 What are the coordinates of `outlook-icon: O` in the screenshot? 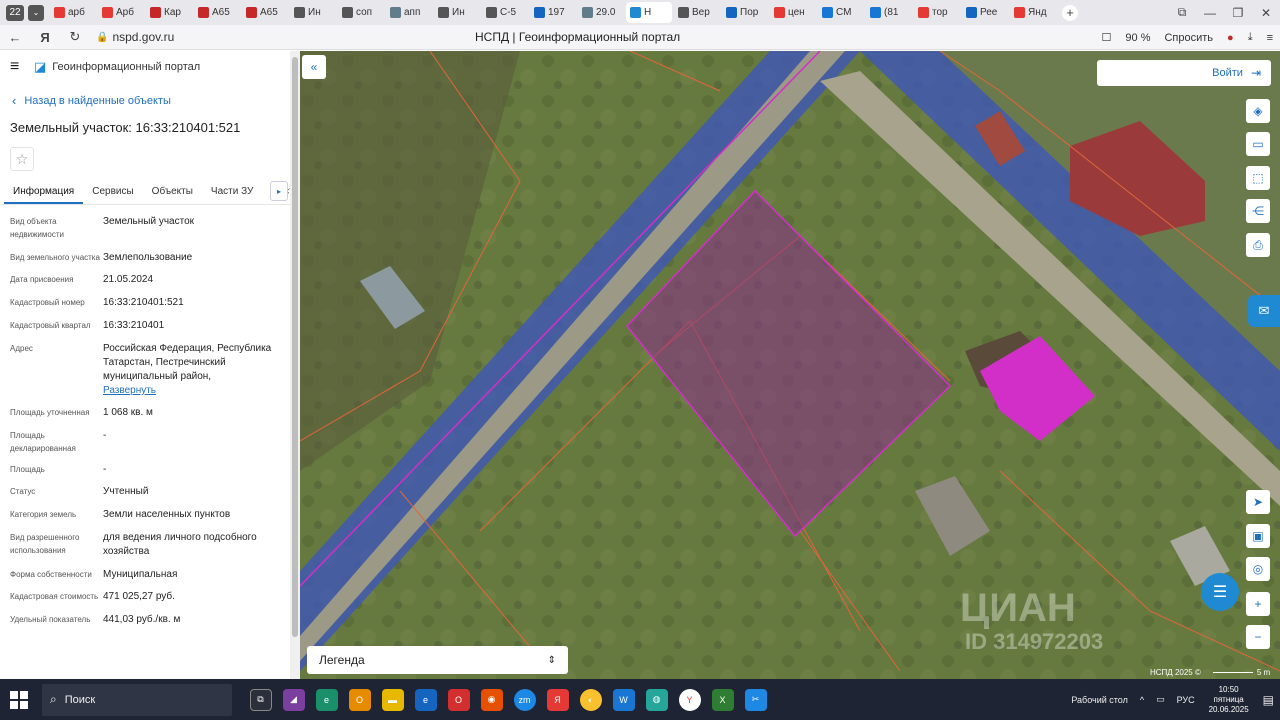 It's located at (359, 699).